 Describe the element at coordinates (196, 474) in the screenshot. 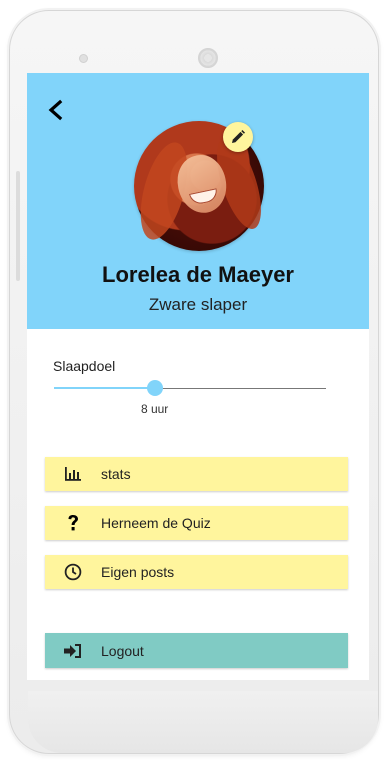

I see `stats-button: stats` at that location.